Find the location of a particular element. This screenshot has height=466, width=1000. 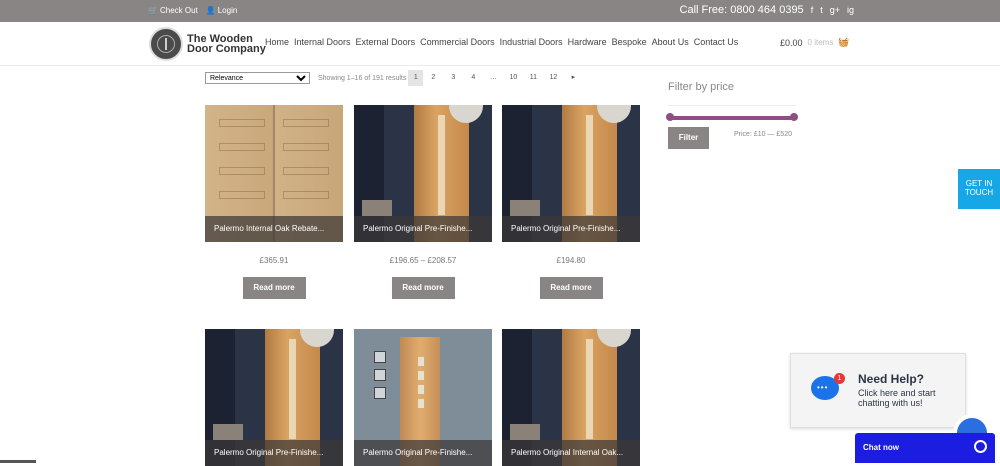

page-current: 1 is located at coordinates (416, 78).